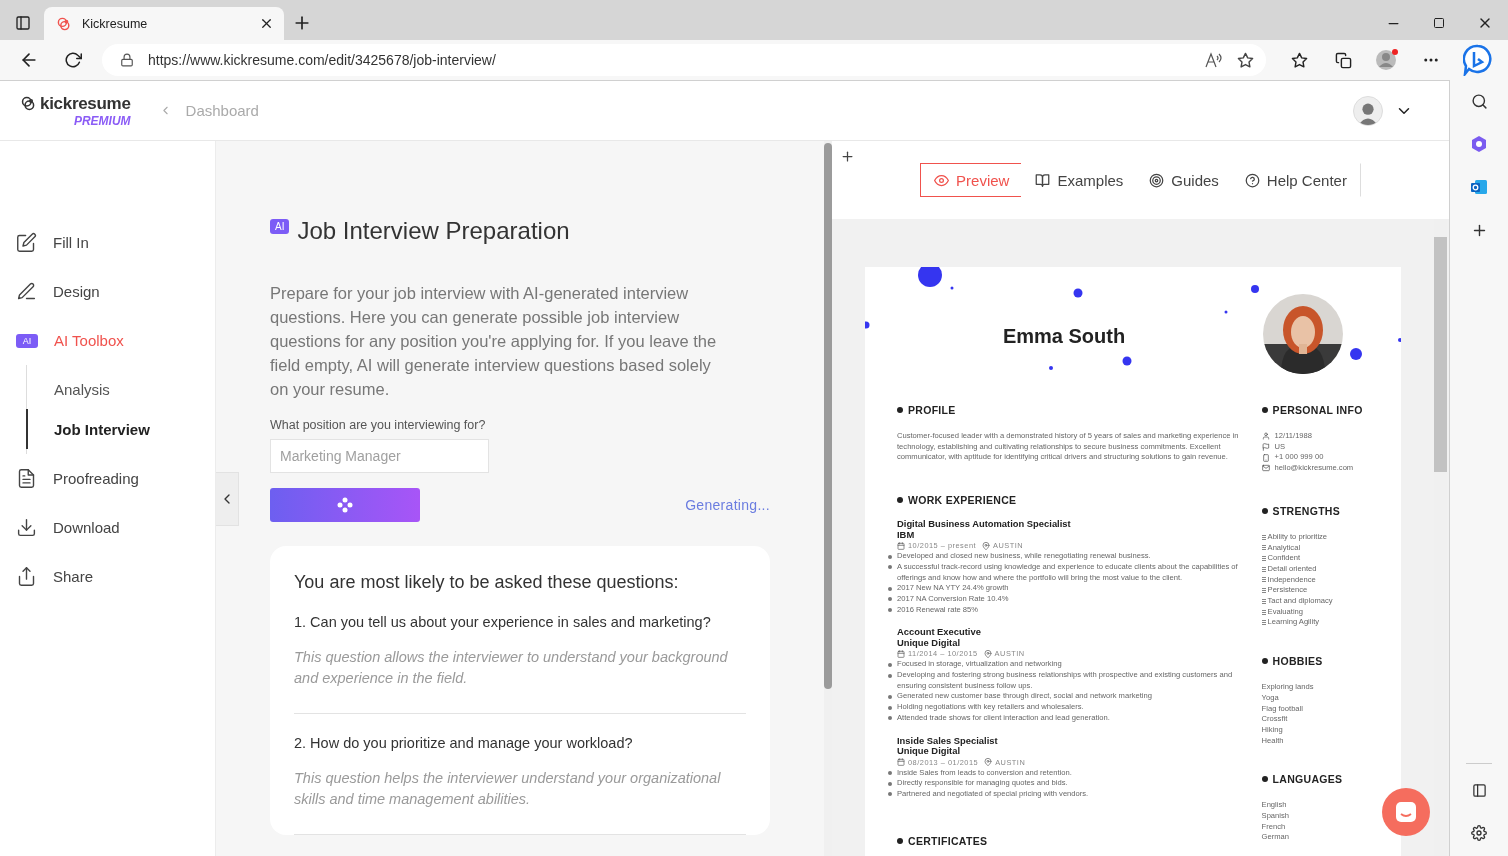  Describe the element at coordinates (1079, 180) in the screenshot. I see `toolbar-button: Examples` at that location.